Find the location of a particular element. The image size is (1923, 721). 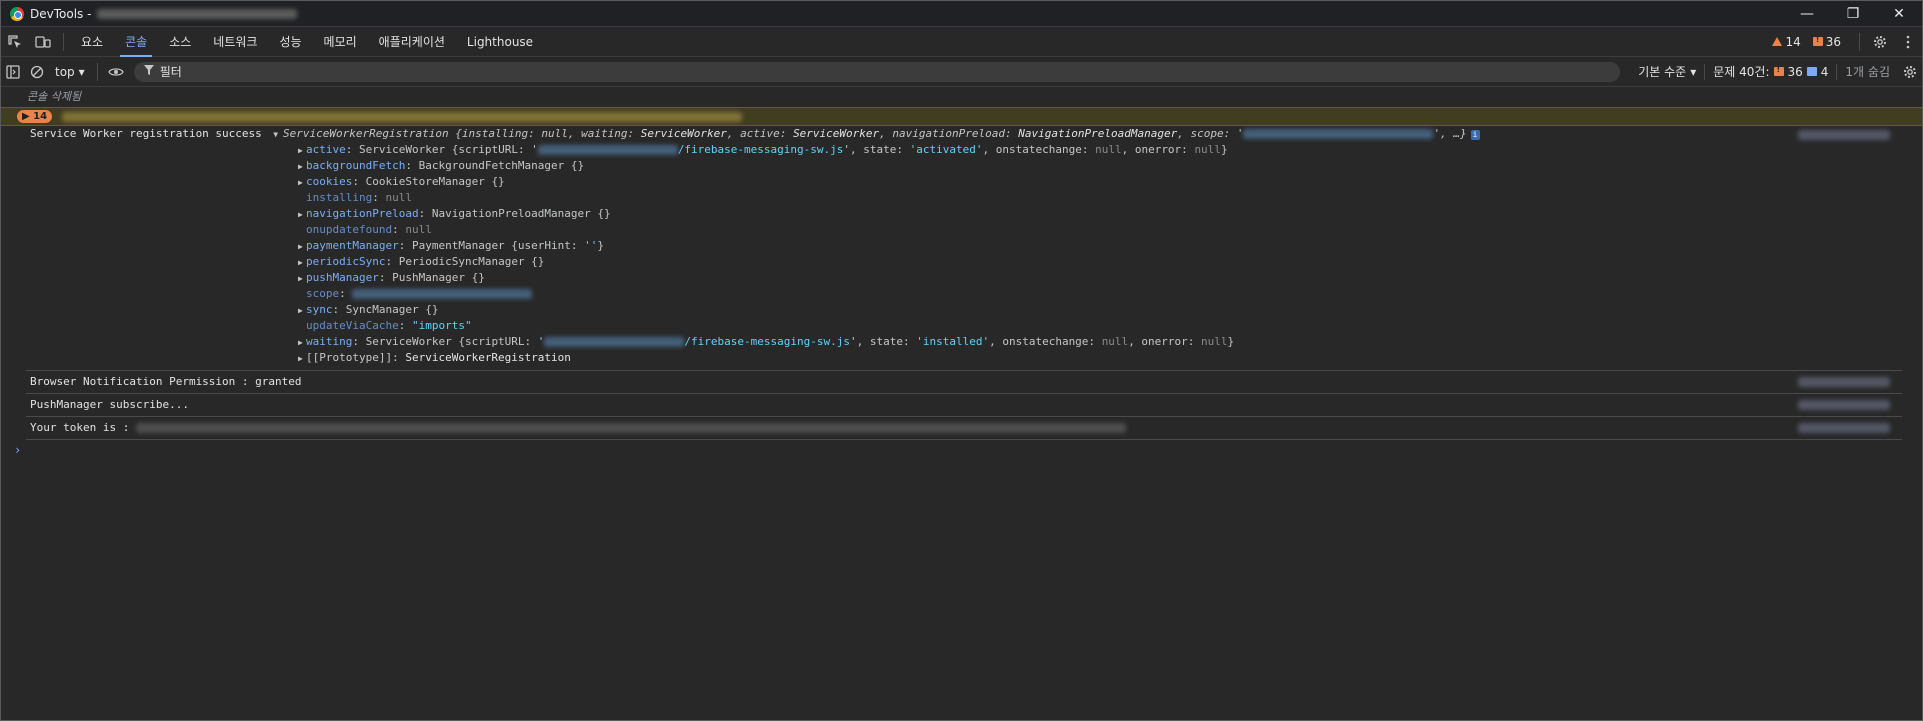

warning-group-badge: ▶ 14 is located at coordinates (35, 116).